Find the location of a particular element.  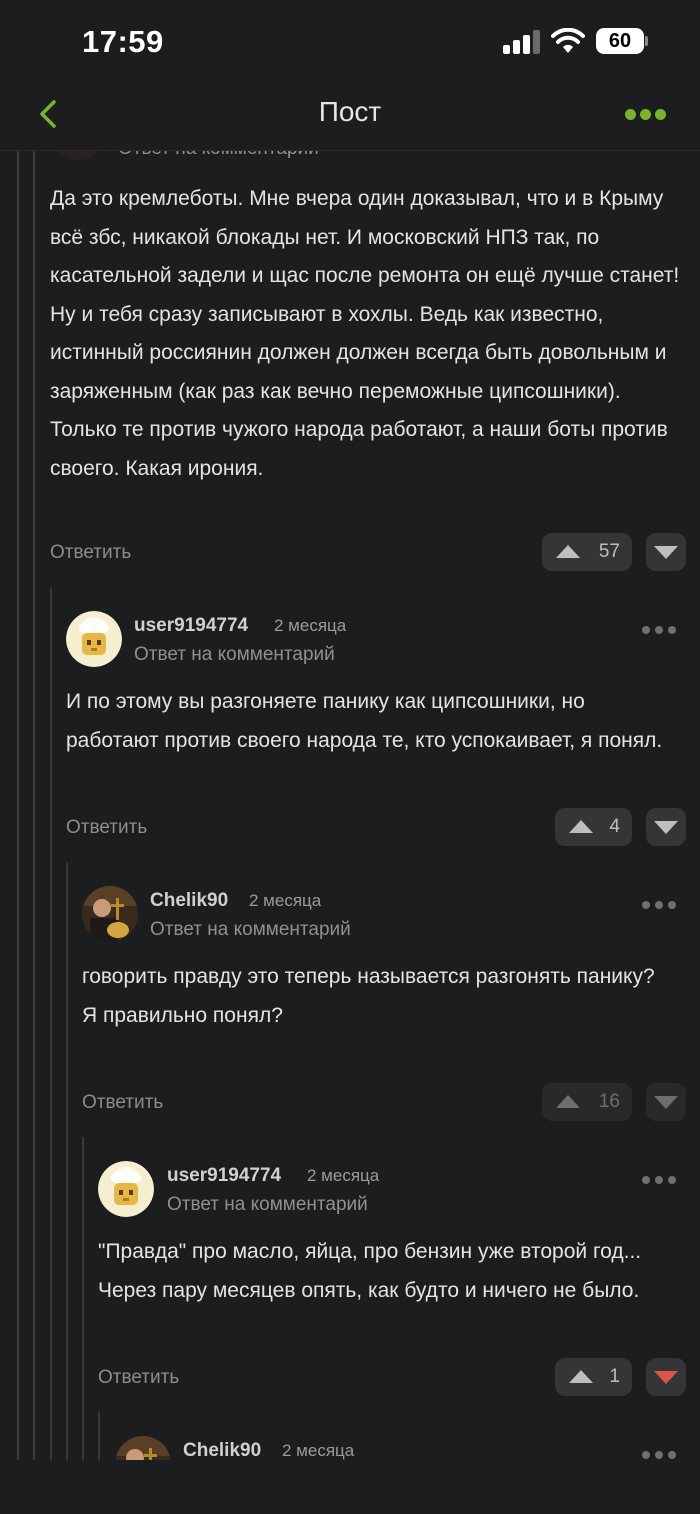

upvote-button: 1 is located at coordinates (593, 1377).